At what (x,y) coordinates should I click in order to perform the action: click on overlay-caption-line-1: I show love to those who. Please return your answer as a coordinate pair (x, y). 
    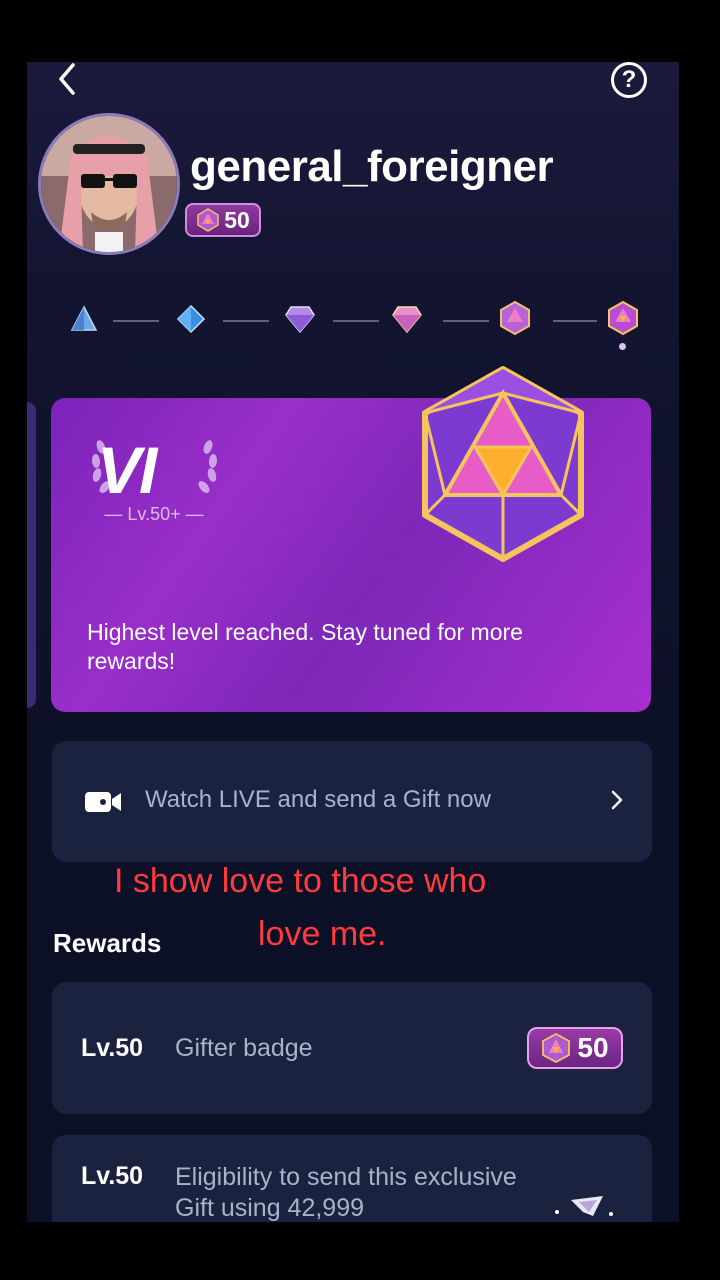
    Looking at the image, I should click on (300, 881).